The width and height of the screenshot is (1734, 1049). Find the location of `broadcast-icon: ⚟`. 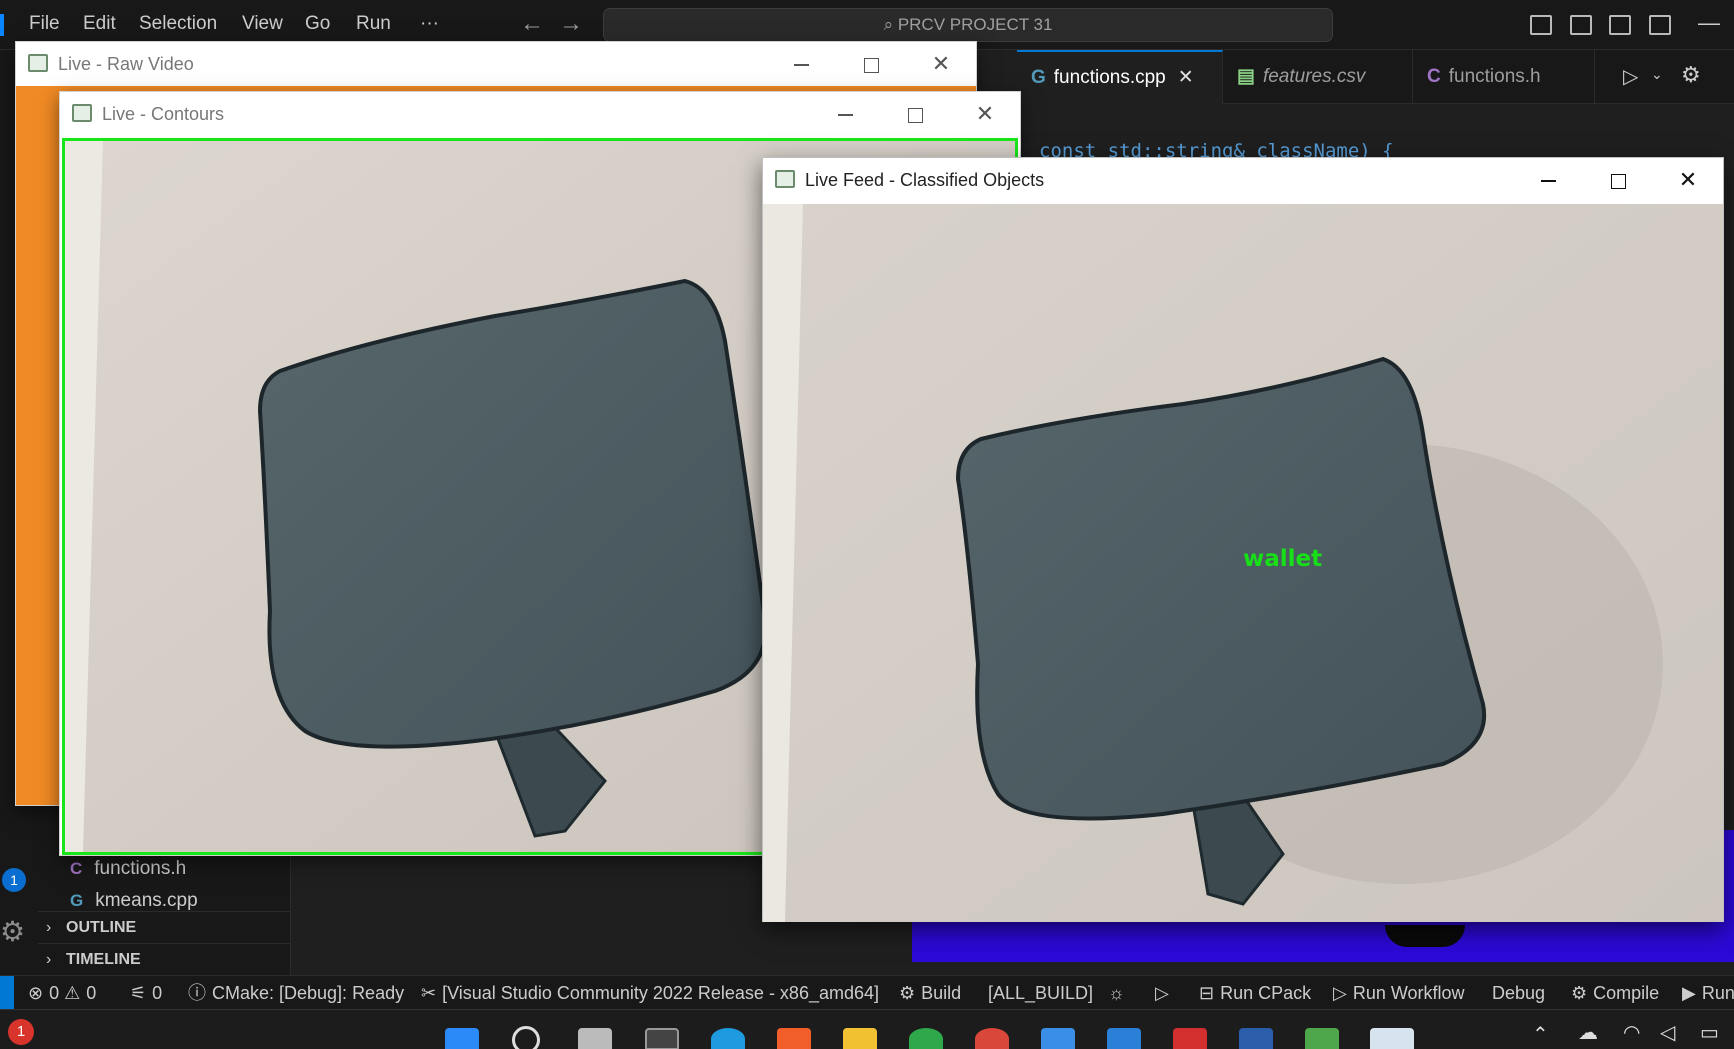

broadcast-icon: ⚟ is located at coordinates (138, 993).